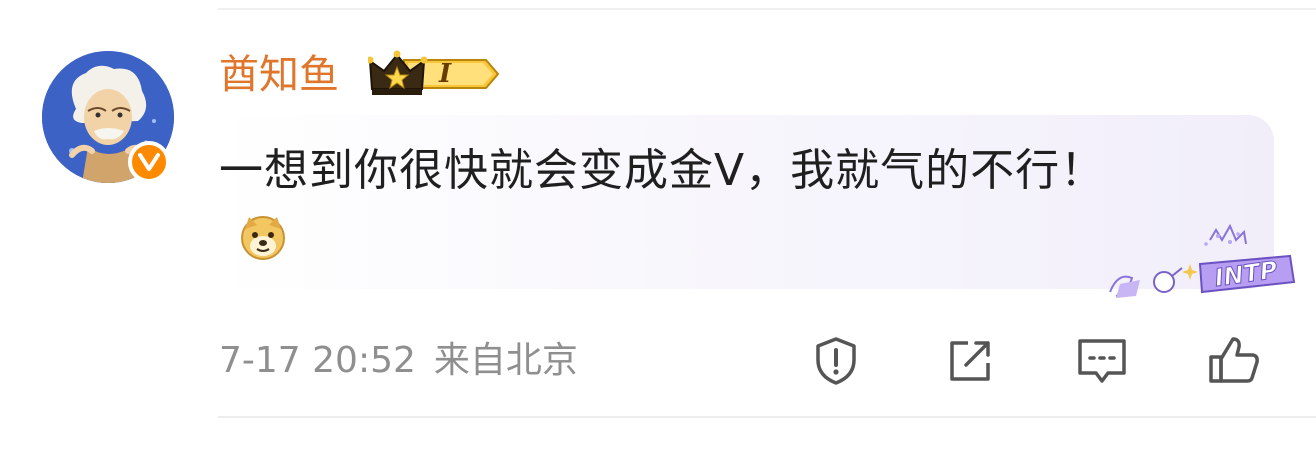  Describe the element at coordinates (263, 237) in the screenshot. I see `doge-emoji` at that location.